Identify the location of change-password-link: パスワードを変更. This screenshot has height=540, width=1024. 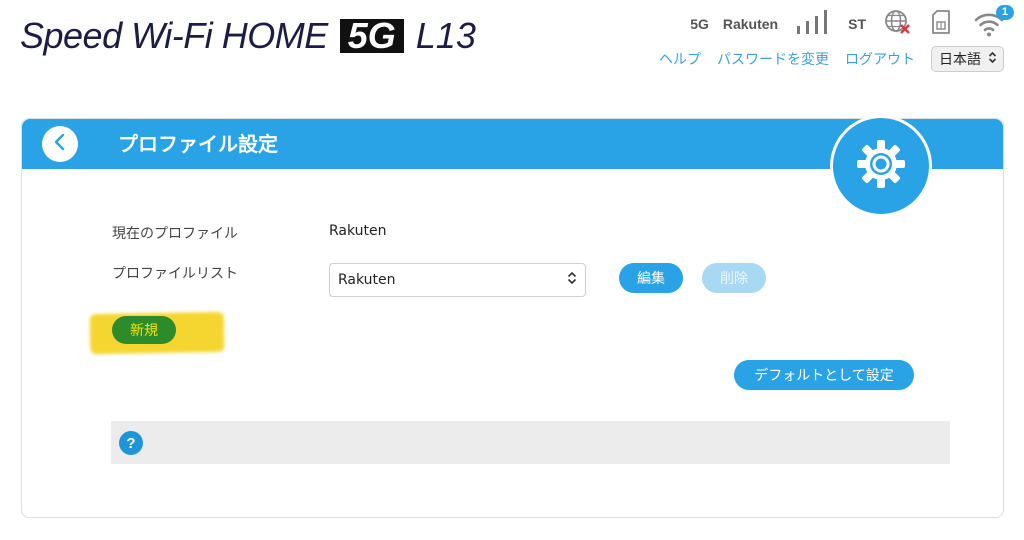
(773, 59).